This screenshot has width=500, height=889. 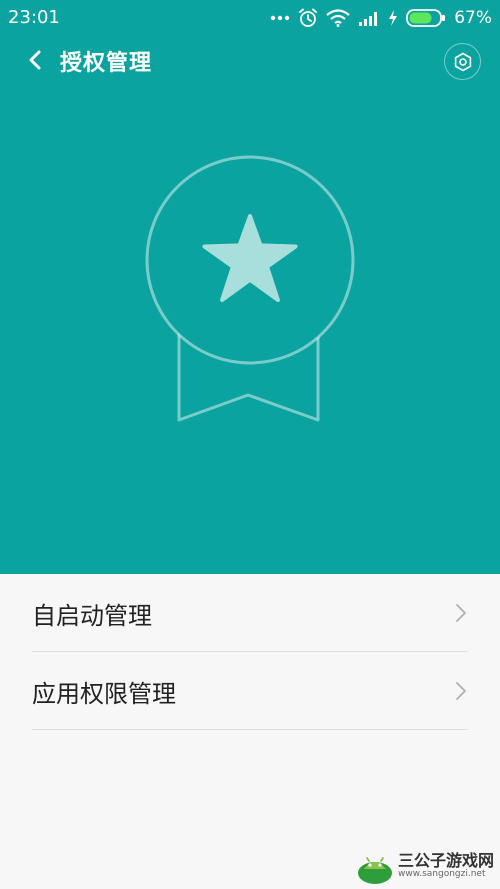 I want to click on gear-icon, so click(x=462, y=61).